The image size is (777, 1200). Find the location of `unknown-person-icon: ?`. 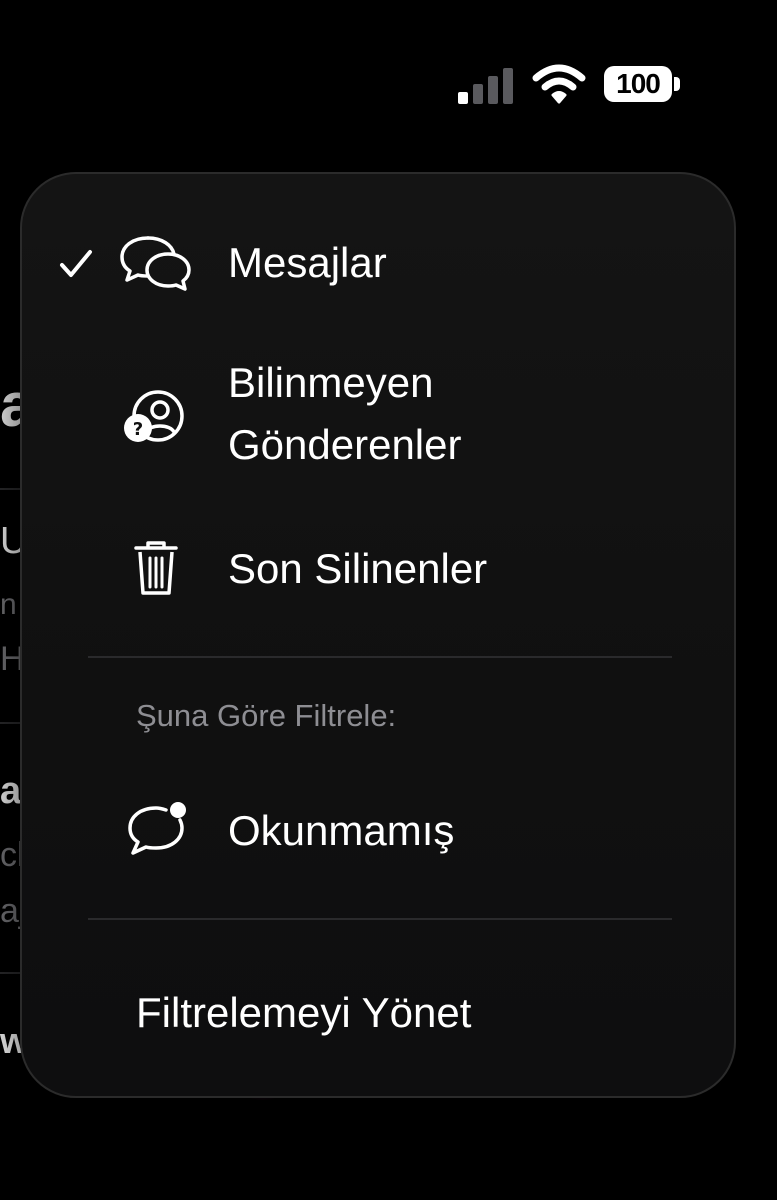

unknown-person-icon: ? is located at coordinates (154, 416).